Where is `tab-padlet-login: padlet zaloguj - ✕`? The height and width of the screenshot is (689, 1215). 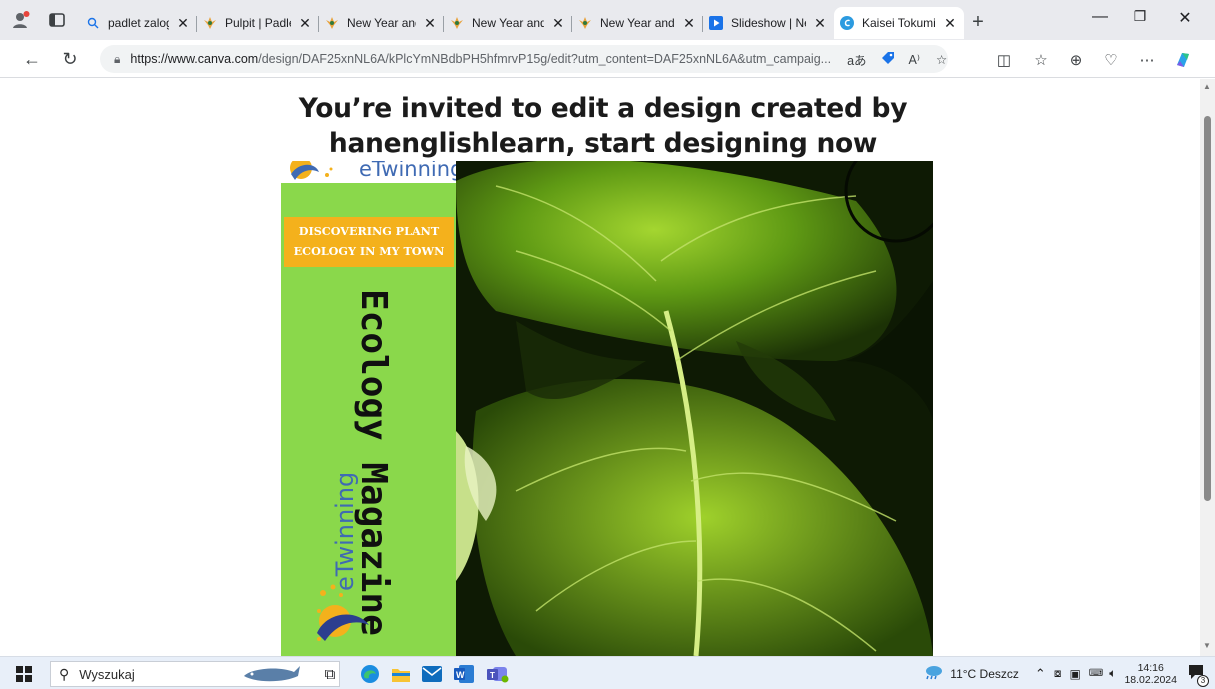
tab-padlet-login: padlet zaloguj - ✕ is located at coordinates (138, 23).